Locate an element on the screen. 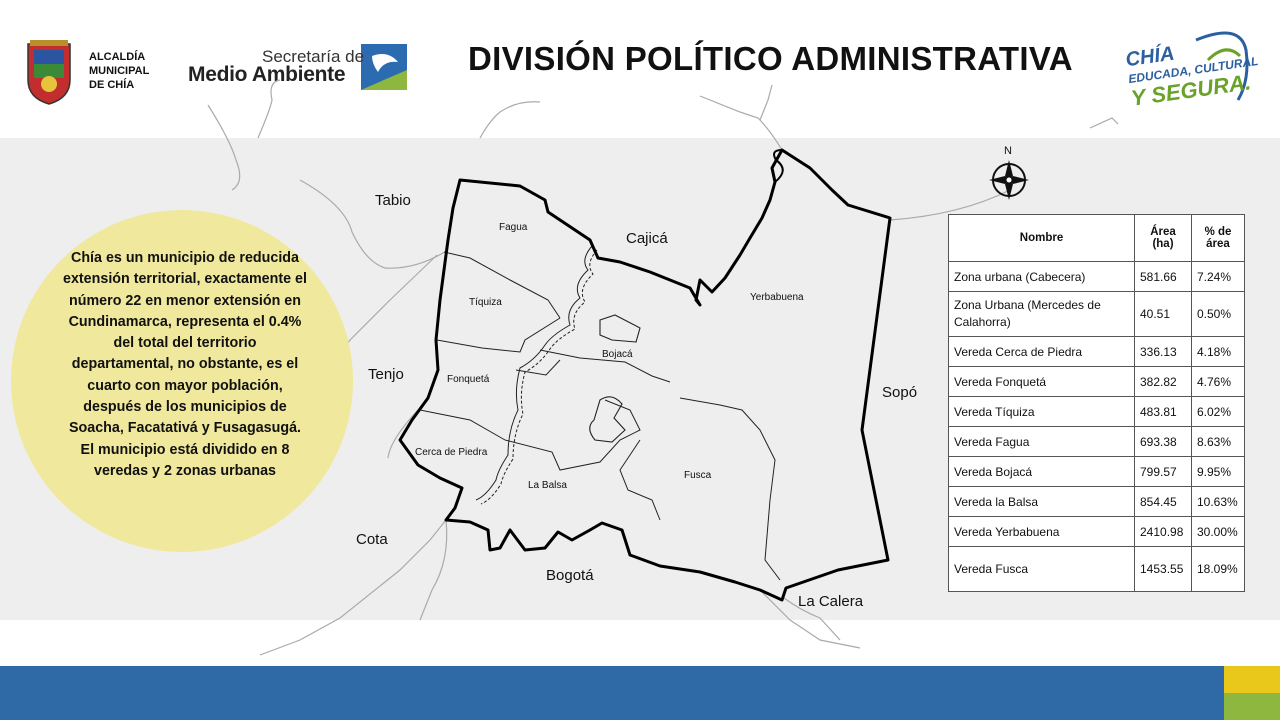 The width and height of the screenshot is (1280, 720). compass-rose-icon is located at coordinates (1009, 180).